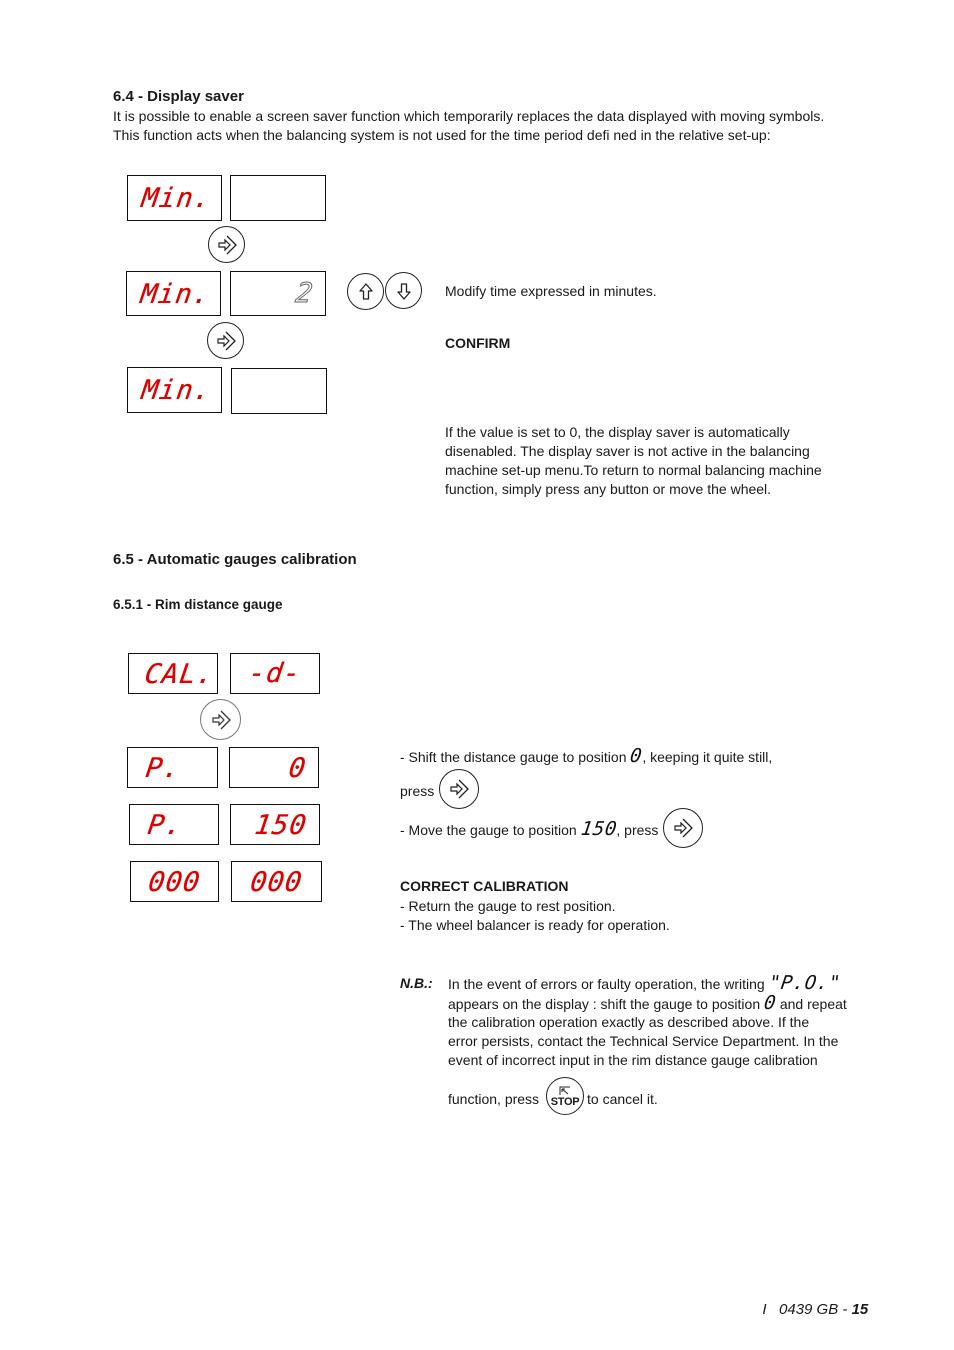 The image size is (954, 1350). I want to click on correct-calibration-heading: CORRECT CALIBRATION, so click(484, 886).